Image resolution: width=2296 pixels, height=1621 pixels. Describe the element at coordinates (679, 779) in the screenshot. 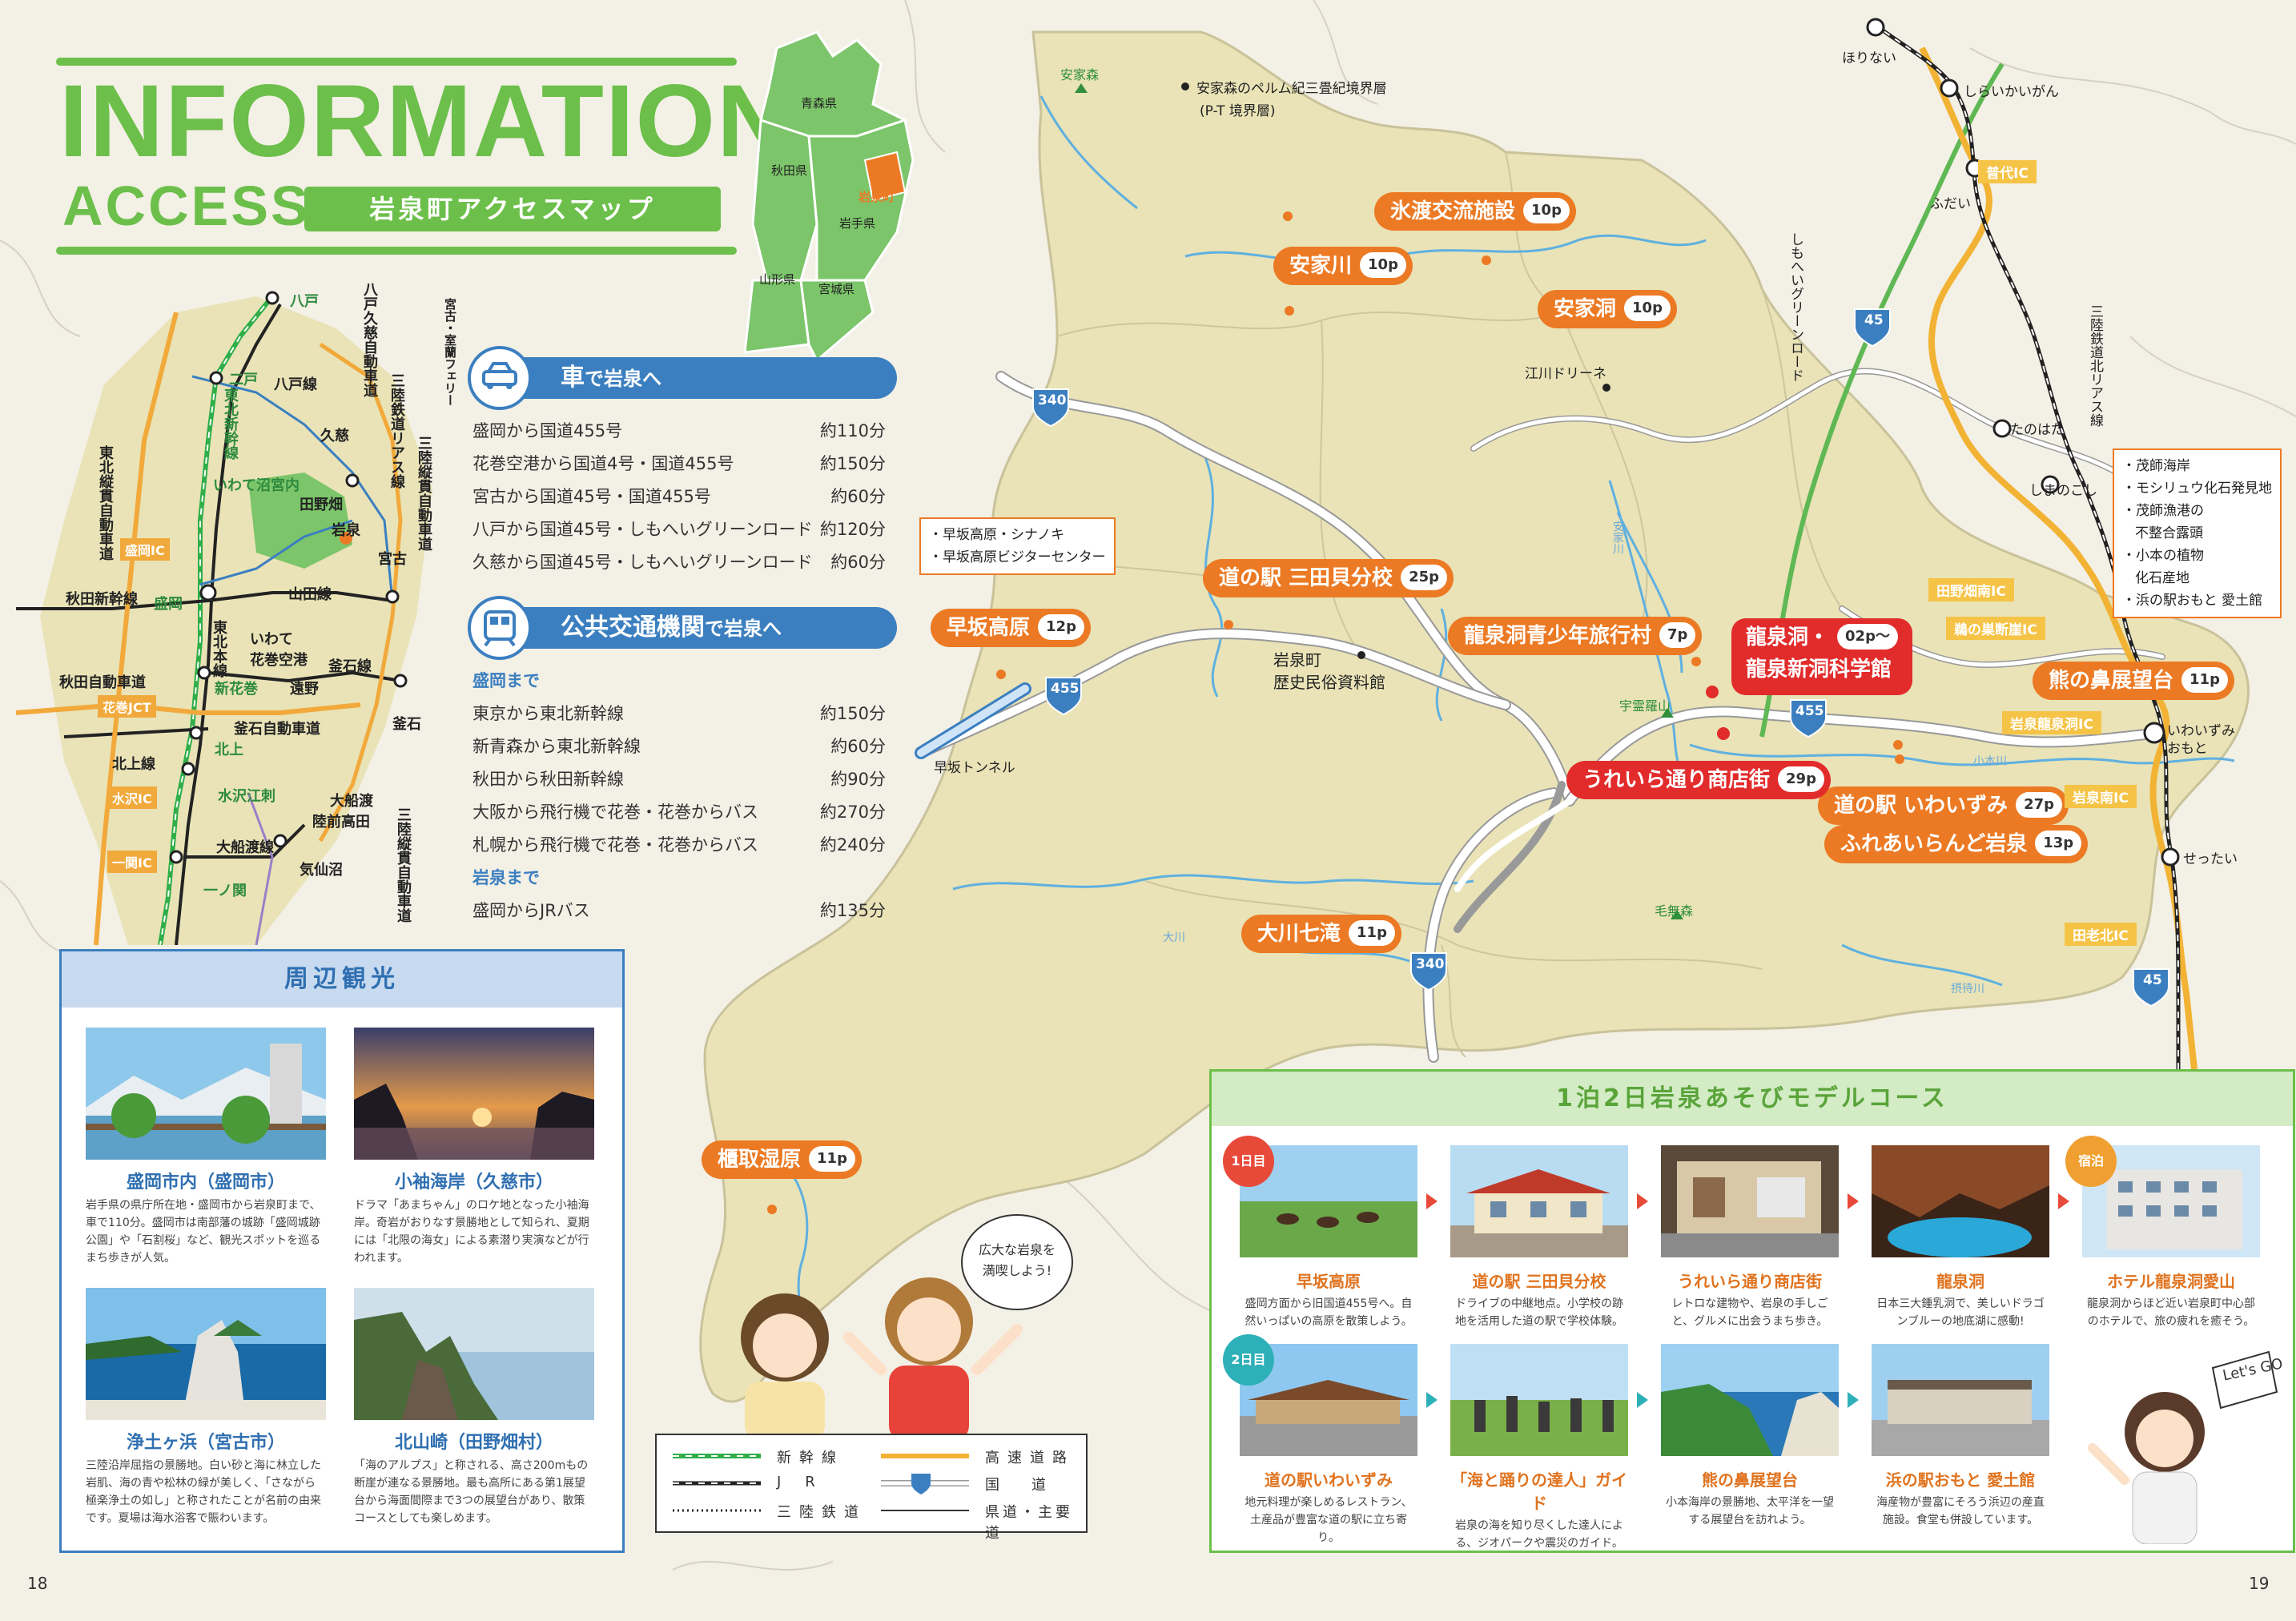

I see `public-route-row: 秋田から秋田新幹線 約90分` at that location.